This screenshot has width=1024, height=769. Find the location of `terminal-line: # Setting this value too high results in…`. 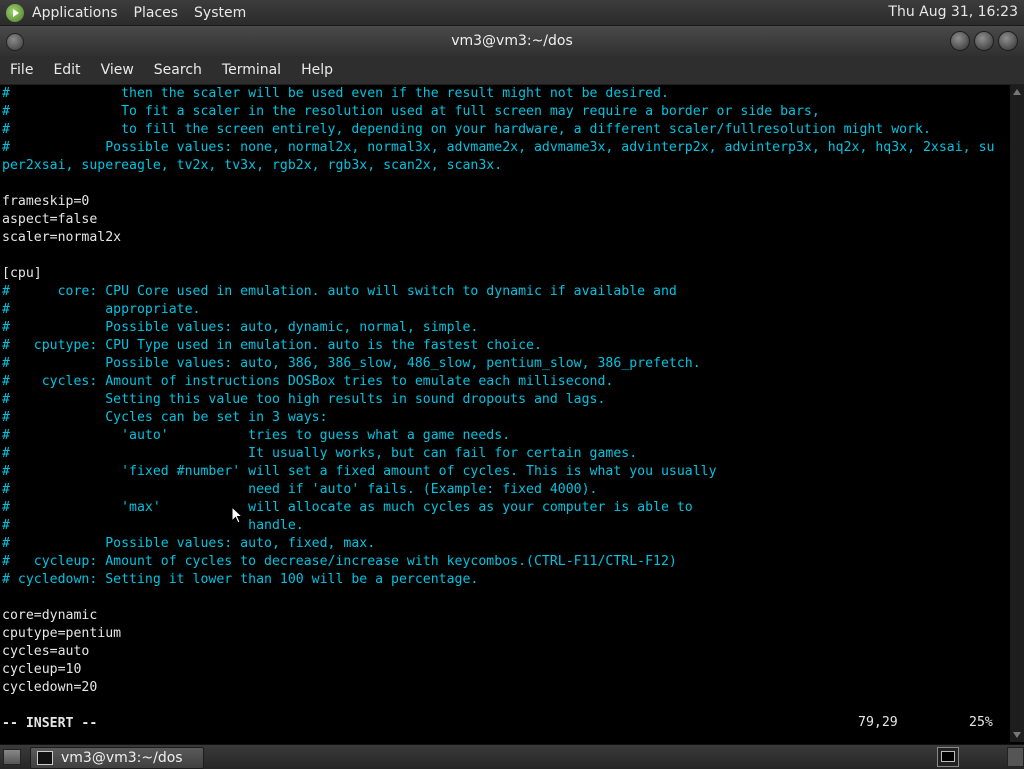

terminal-line: # Setting this value too high results in… is located at coordinates (304, 399).